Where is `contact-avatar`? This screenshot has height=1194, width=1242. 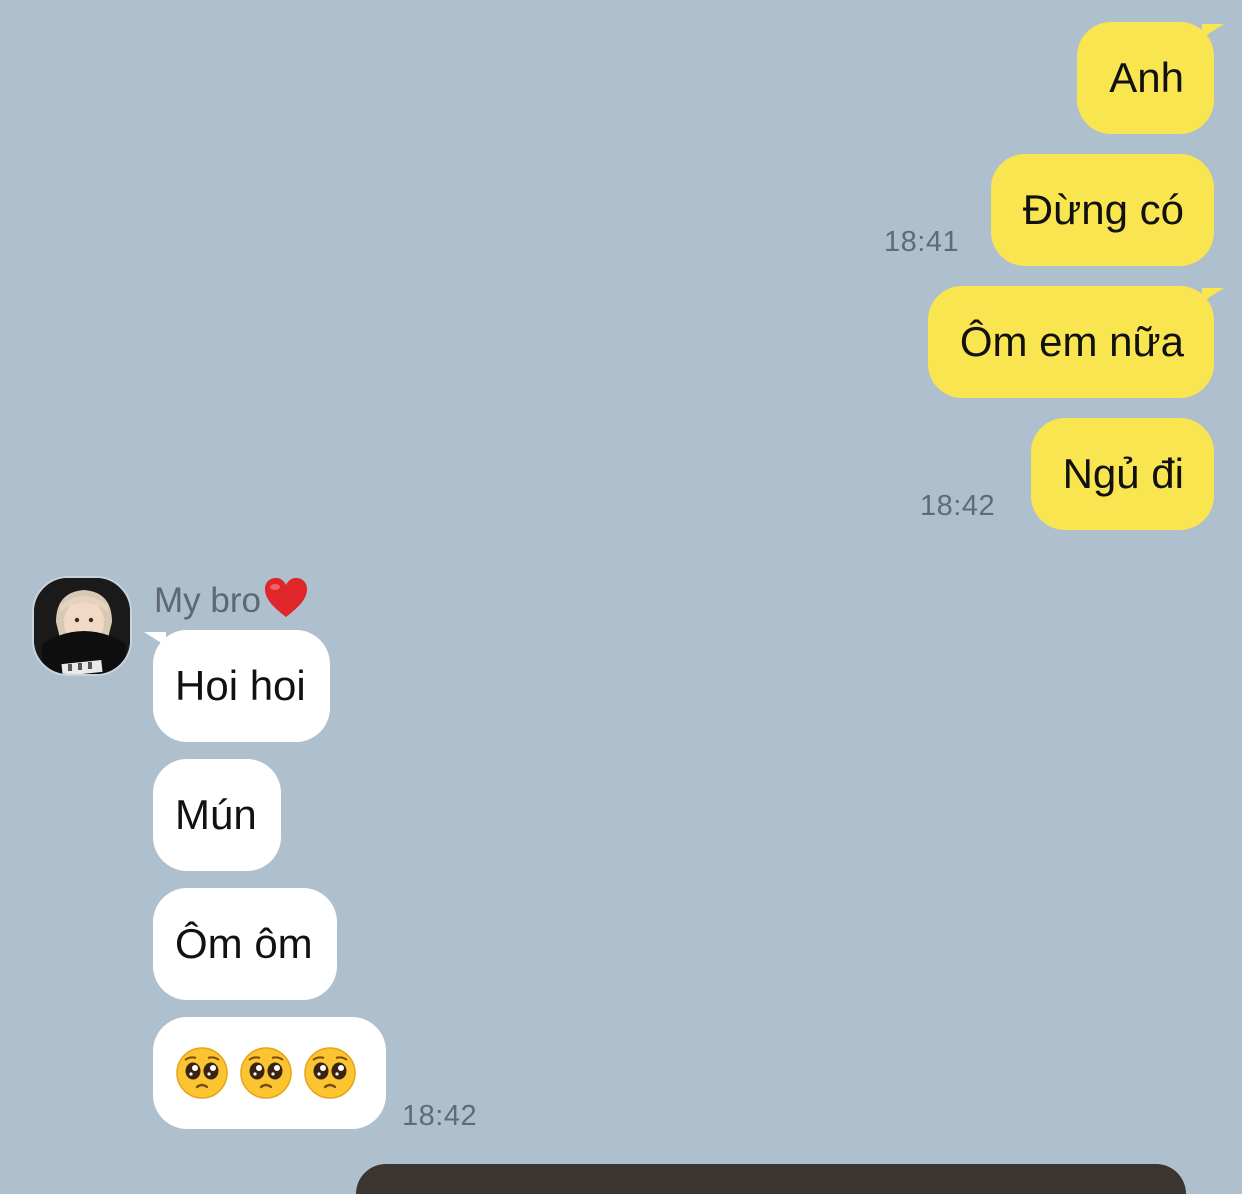 contact-avatar is located at coordinates (82, 626).